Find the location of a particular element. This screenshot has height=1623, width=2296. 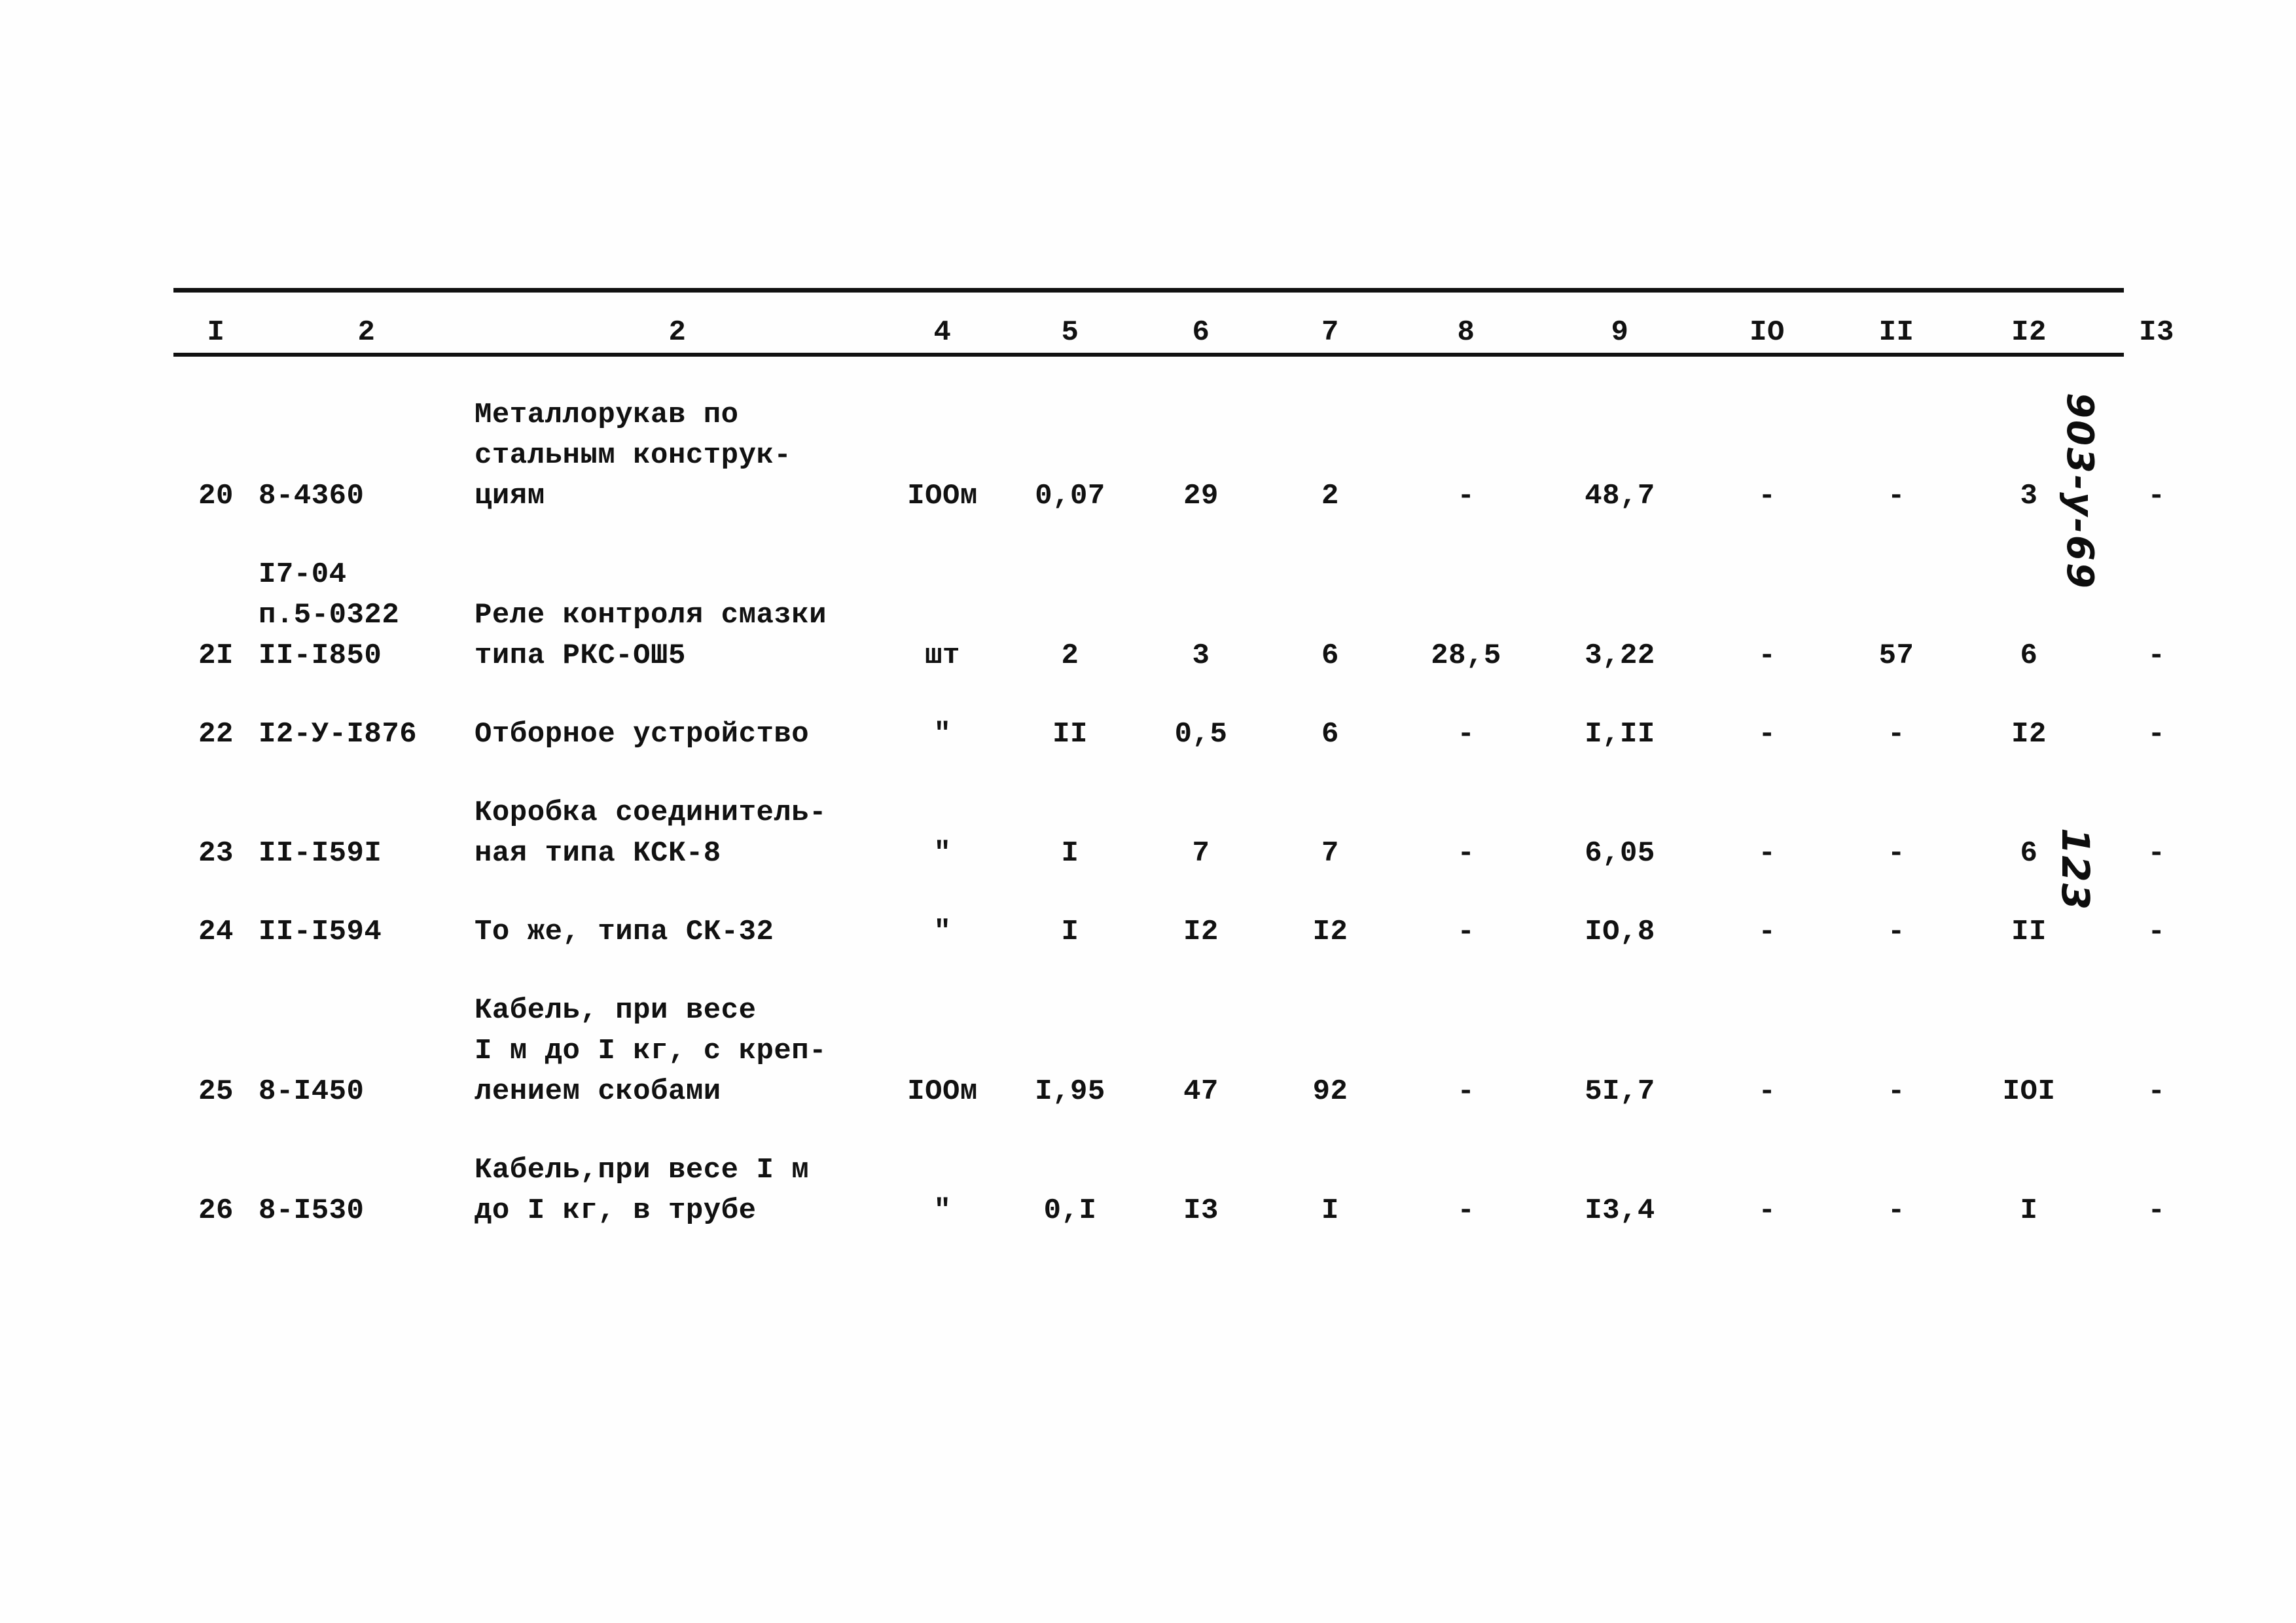

row-value-9: 48,7 is located at coordinates (1620, 496).